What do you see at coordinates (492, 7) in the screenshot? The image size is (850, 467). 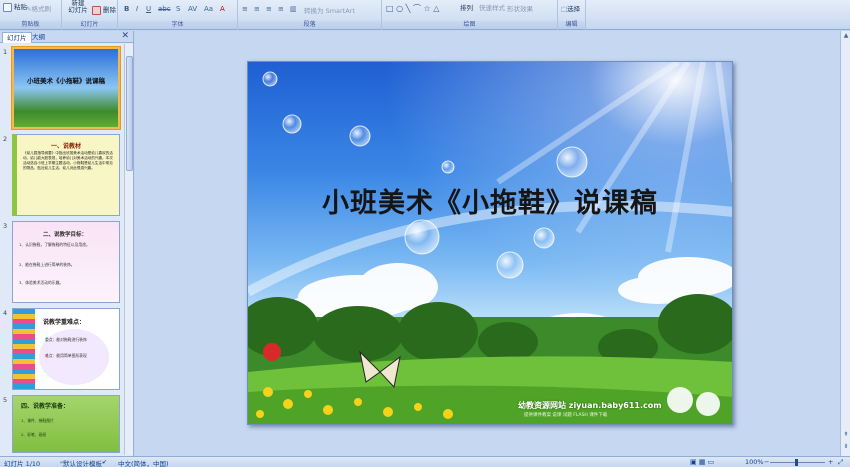 I see `quick-styles-button: 快速样式` at bounding box center [492, 7].